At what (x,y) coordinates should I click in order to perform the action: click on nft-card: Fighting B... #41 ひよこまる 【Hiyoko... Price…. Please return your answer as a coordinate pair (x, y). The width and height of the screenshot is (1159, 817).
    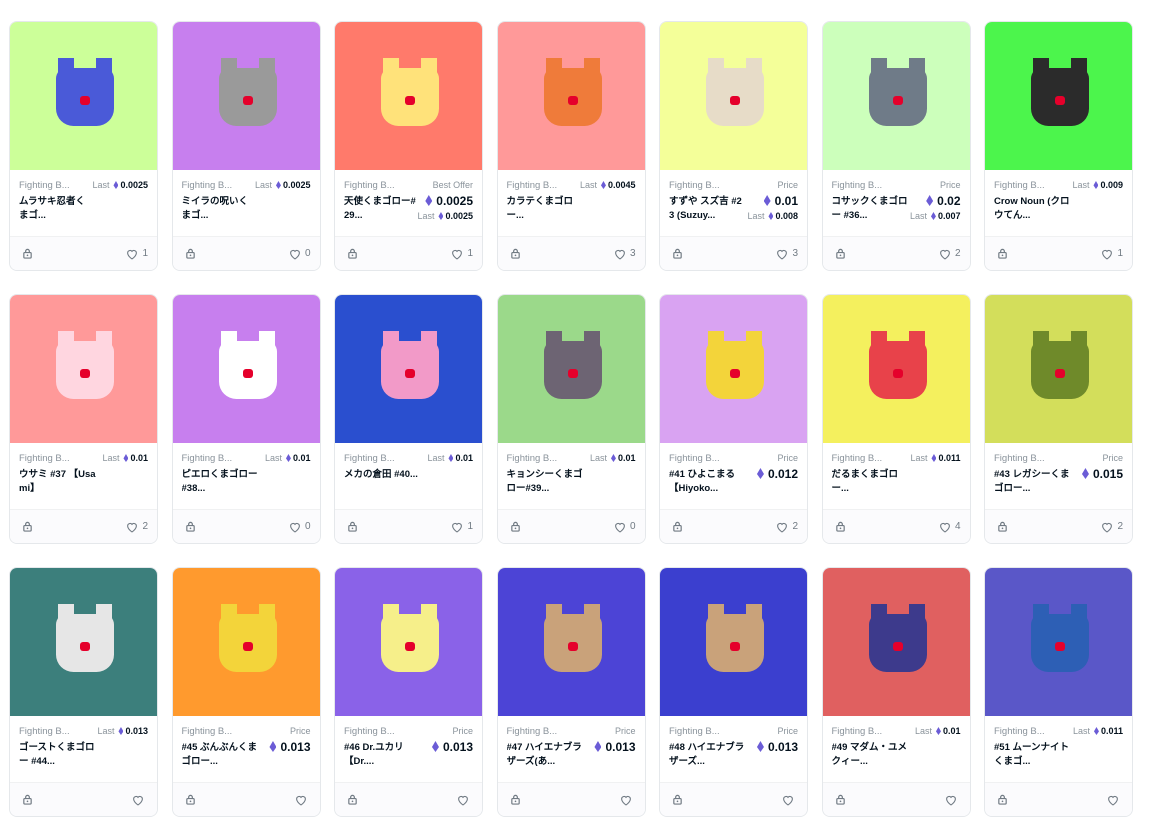
    Looking at the image, I should click on (733, 419).